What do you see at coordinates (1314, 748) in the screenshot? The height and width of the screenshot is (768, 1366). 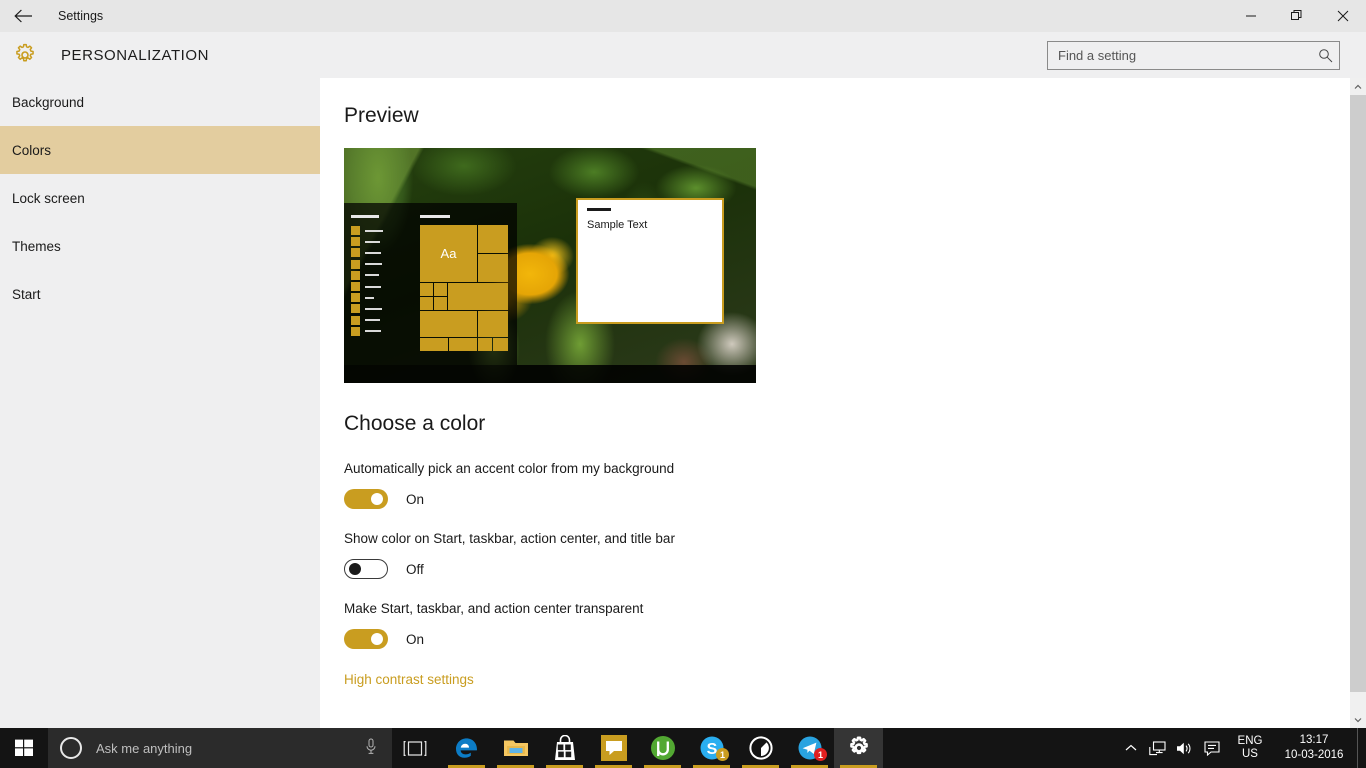 I see `clock: 13:17 10-03-2016` at bounding box center [1314, 748].